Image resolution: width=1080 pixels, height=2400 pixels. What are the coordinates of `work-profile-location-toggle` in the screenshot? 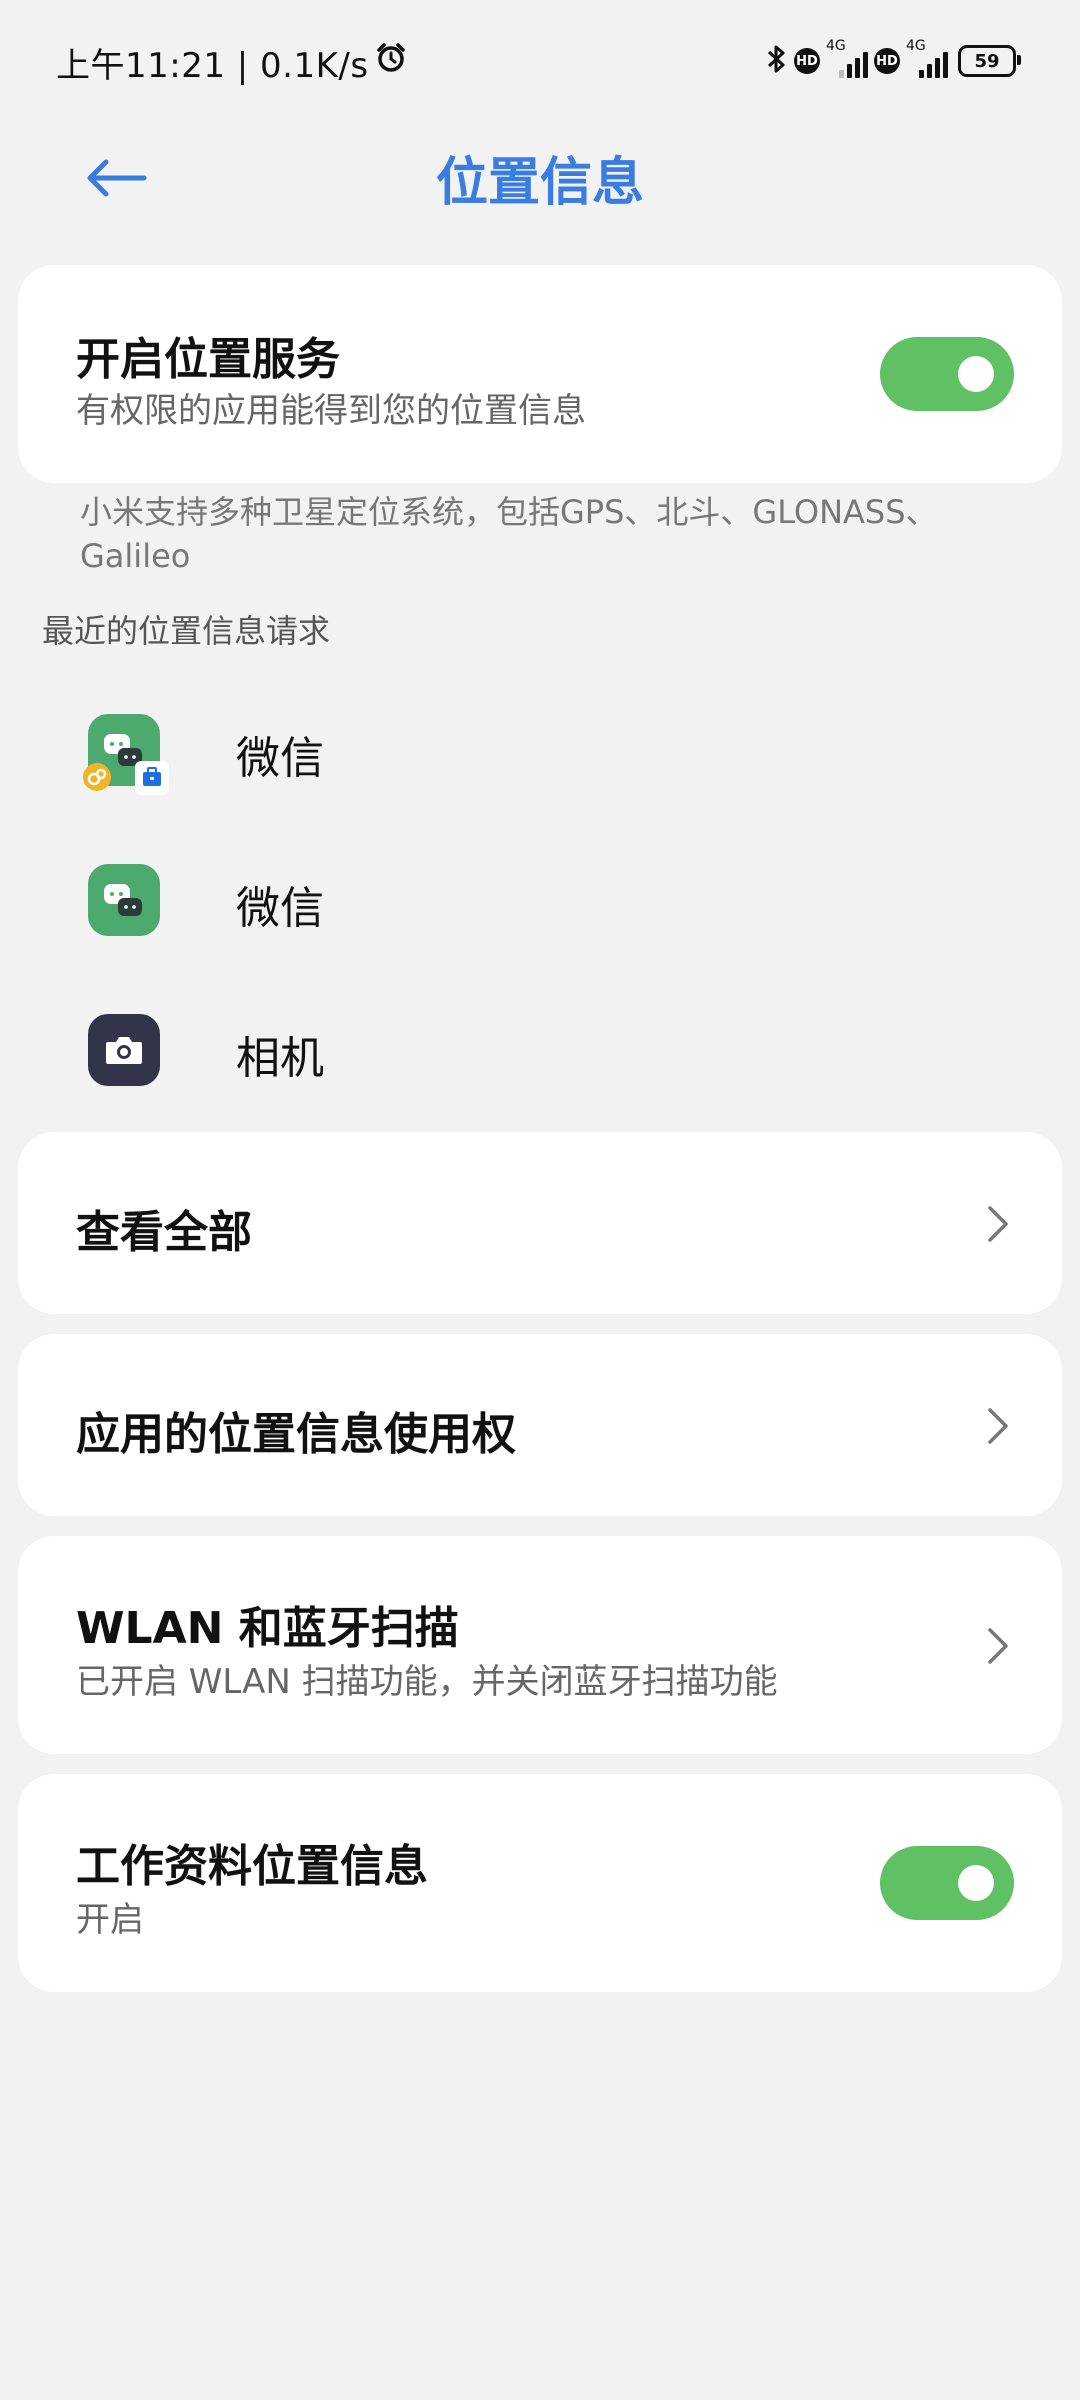 It's located at (947, 1883).